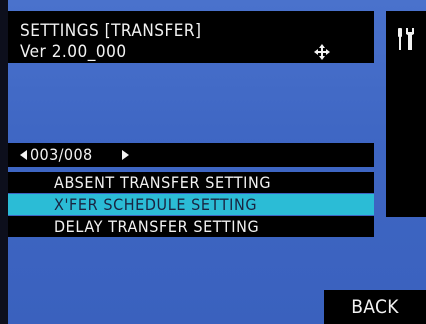 The height and width of the screenshot is (324, 426). I want to click on wrench-screwdriver-icon, so click(406, 39).